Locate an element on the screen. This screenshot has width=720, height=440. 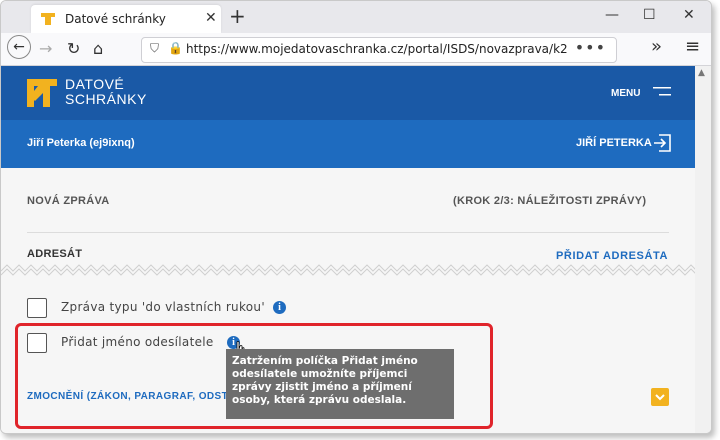
hamburger-menu-icon: ≡ is located at coordinates (692, 46).